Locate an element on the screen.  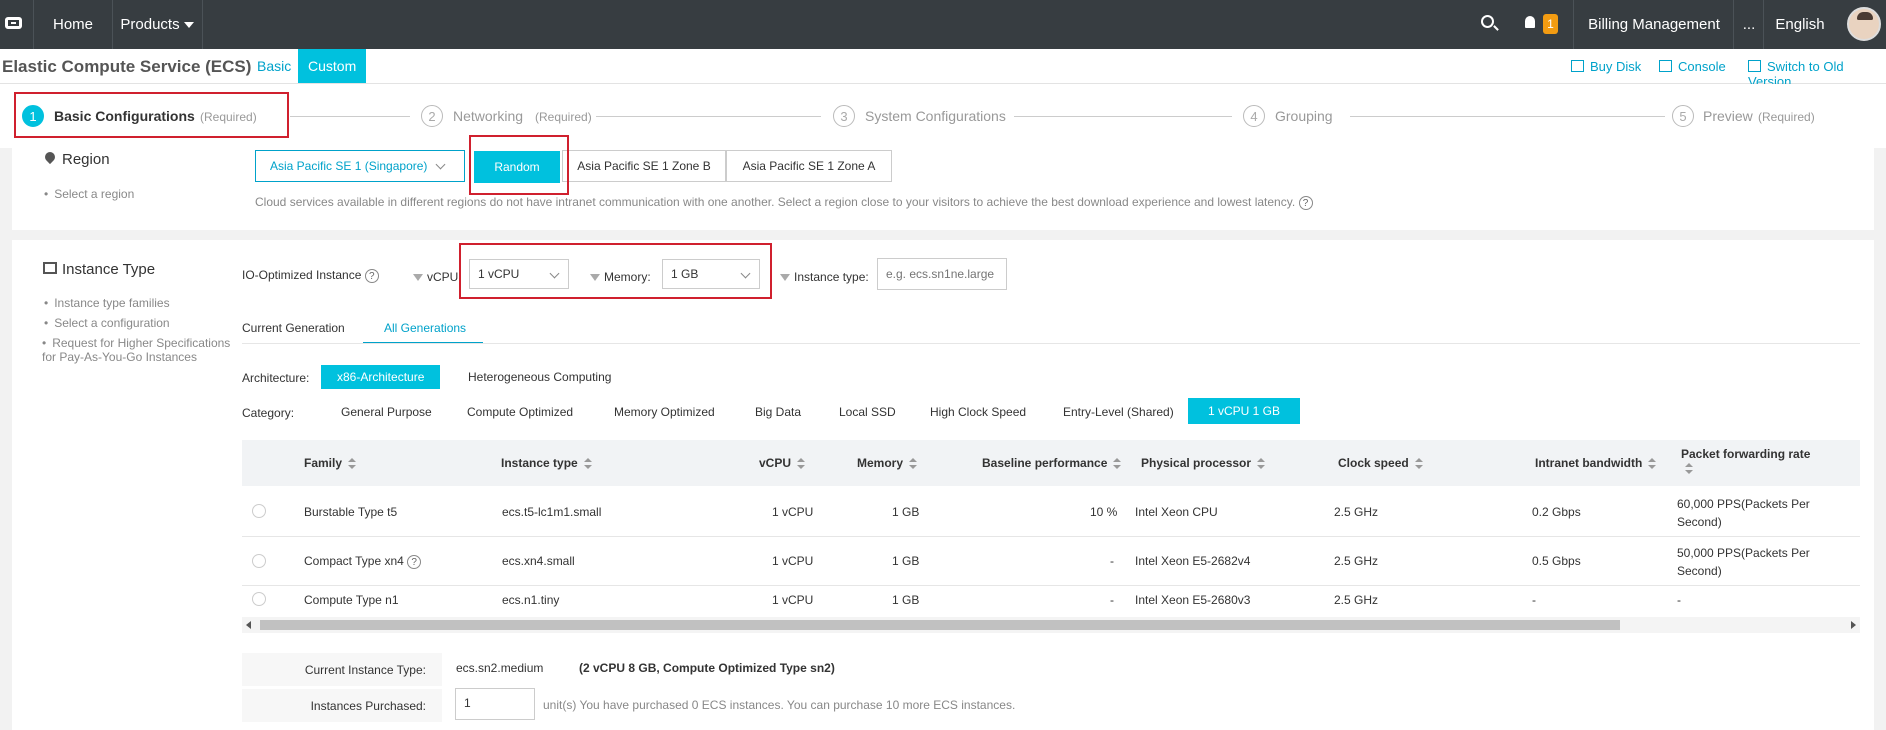
nav-products: Products is located at coordinates (157, 24).